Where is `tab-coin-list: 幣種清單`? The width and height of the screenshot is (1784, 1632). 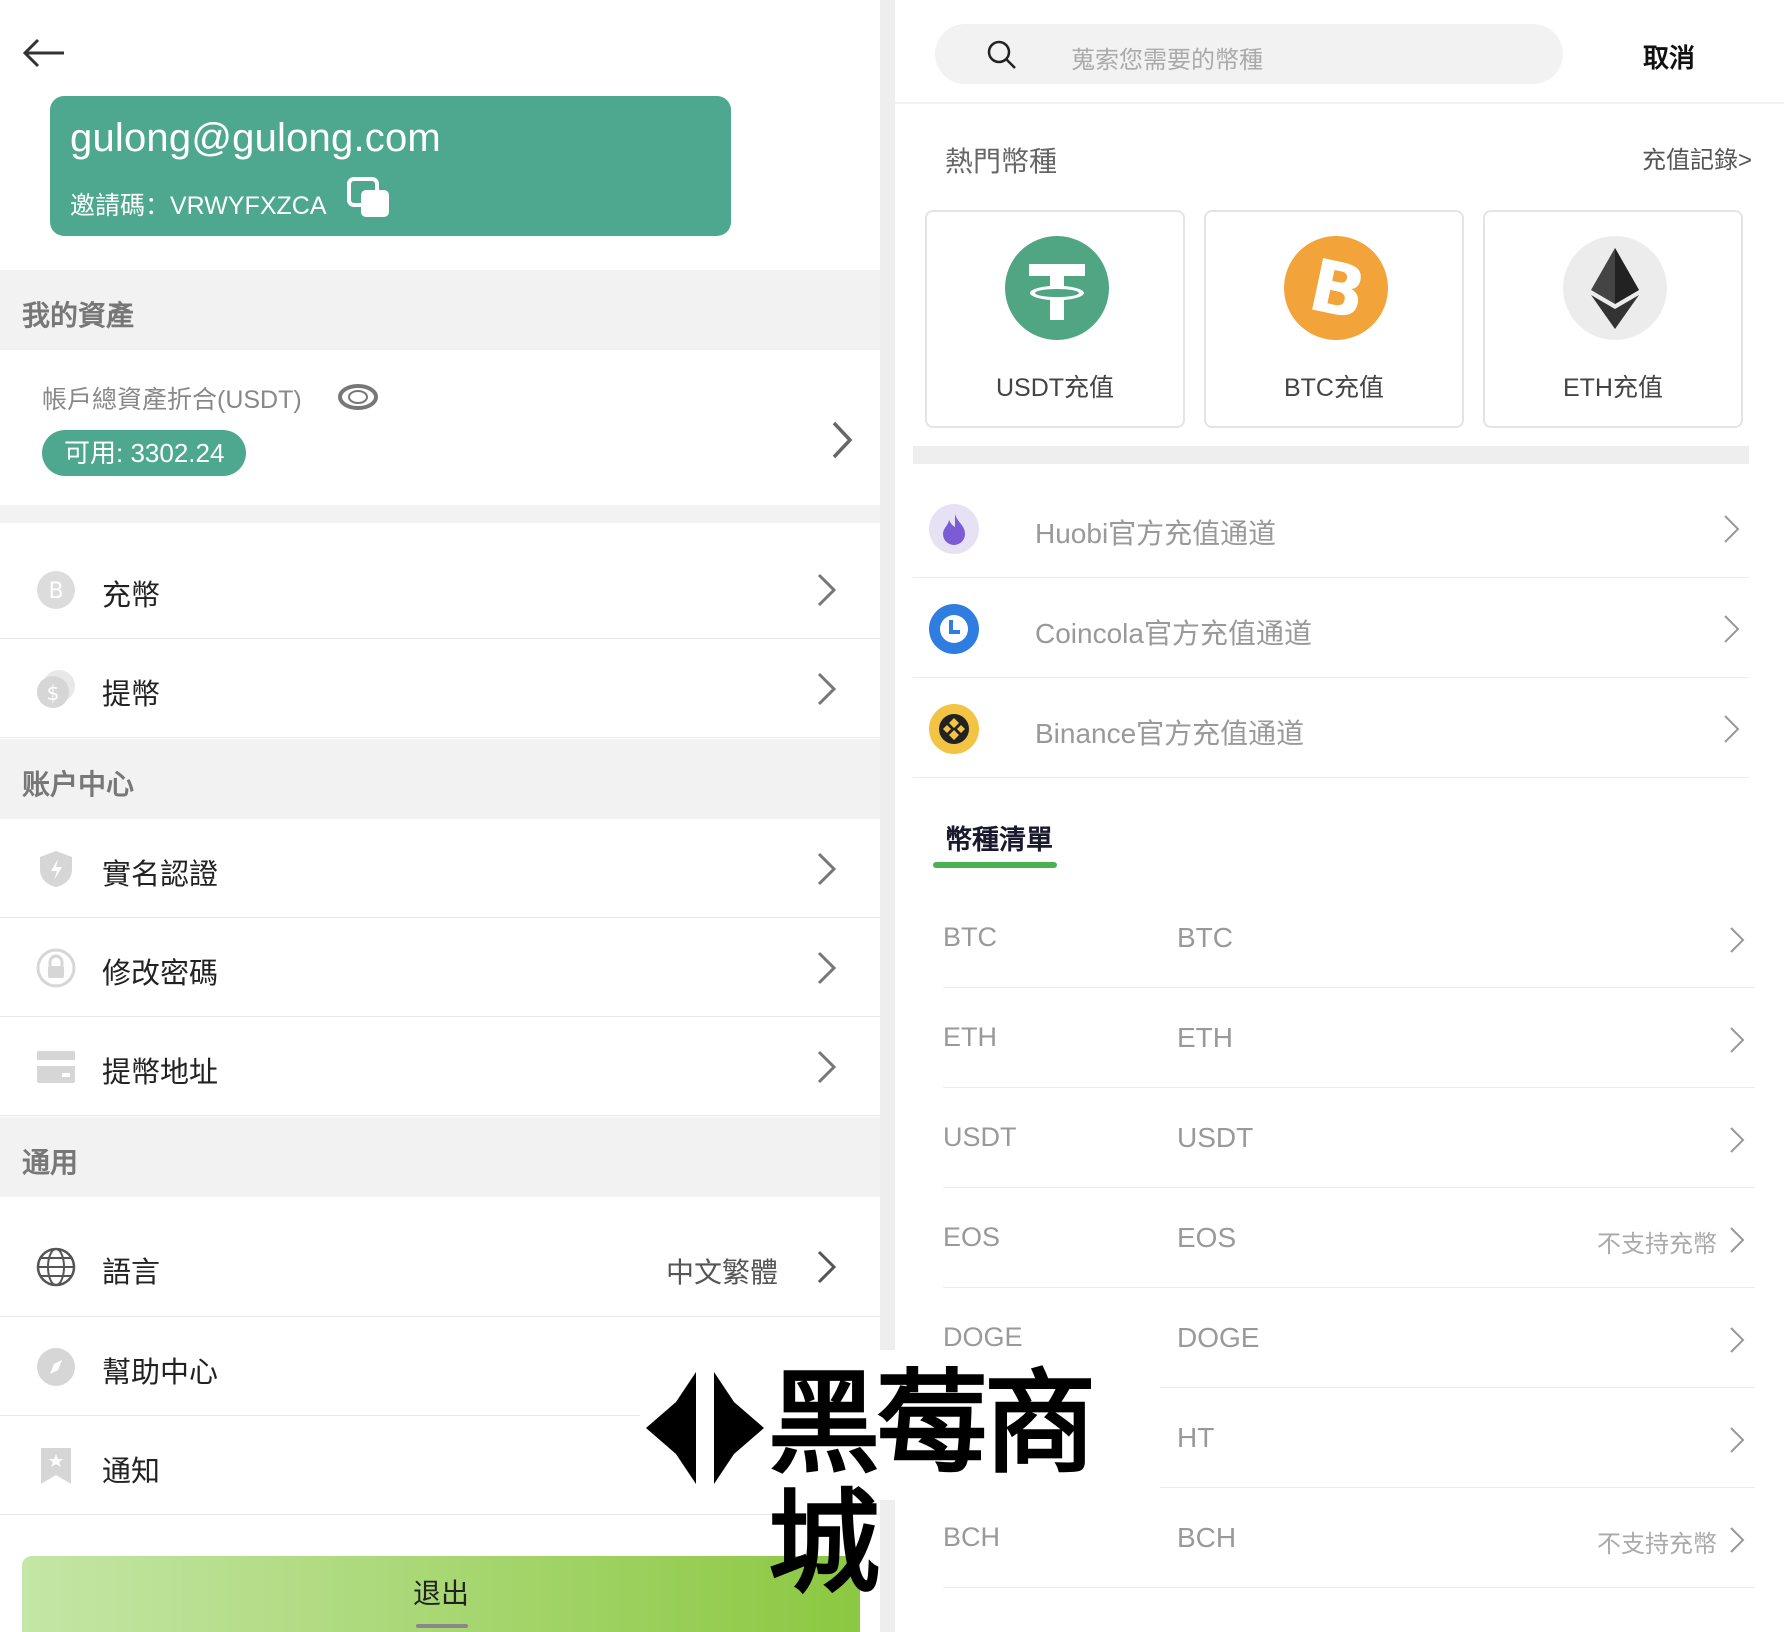
tab-coin-list: 幣種清單 is located at coordinates (999, 837).